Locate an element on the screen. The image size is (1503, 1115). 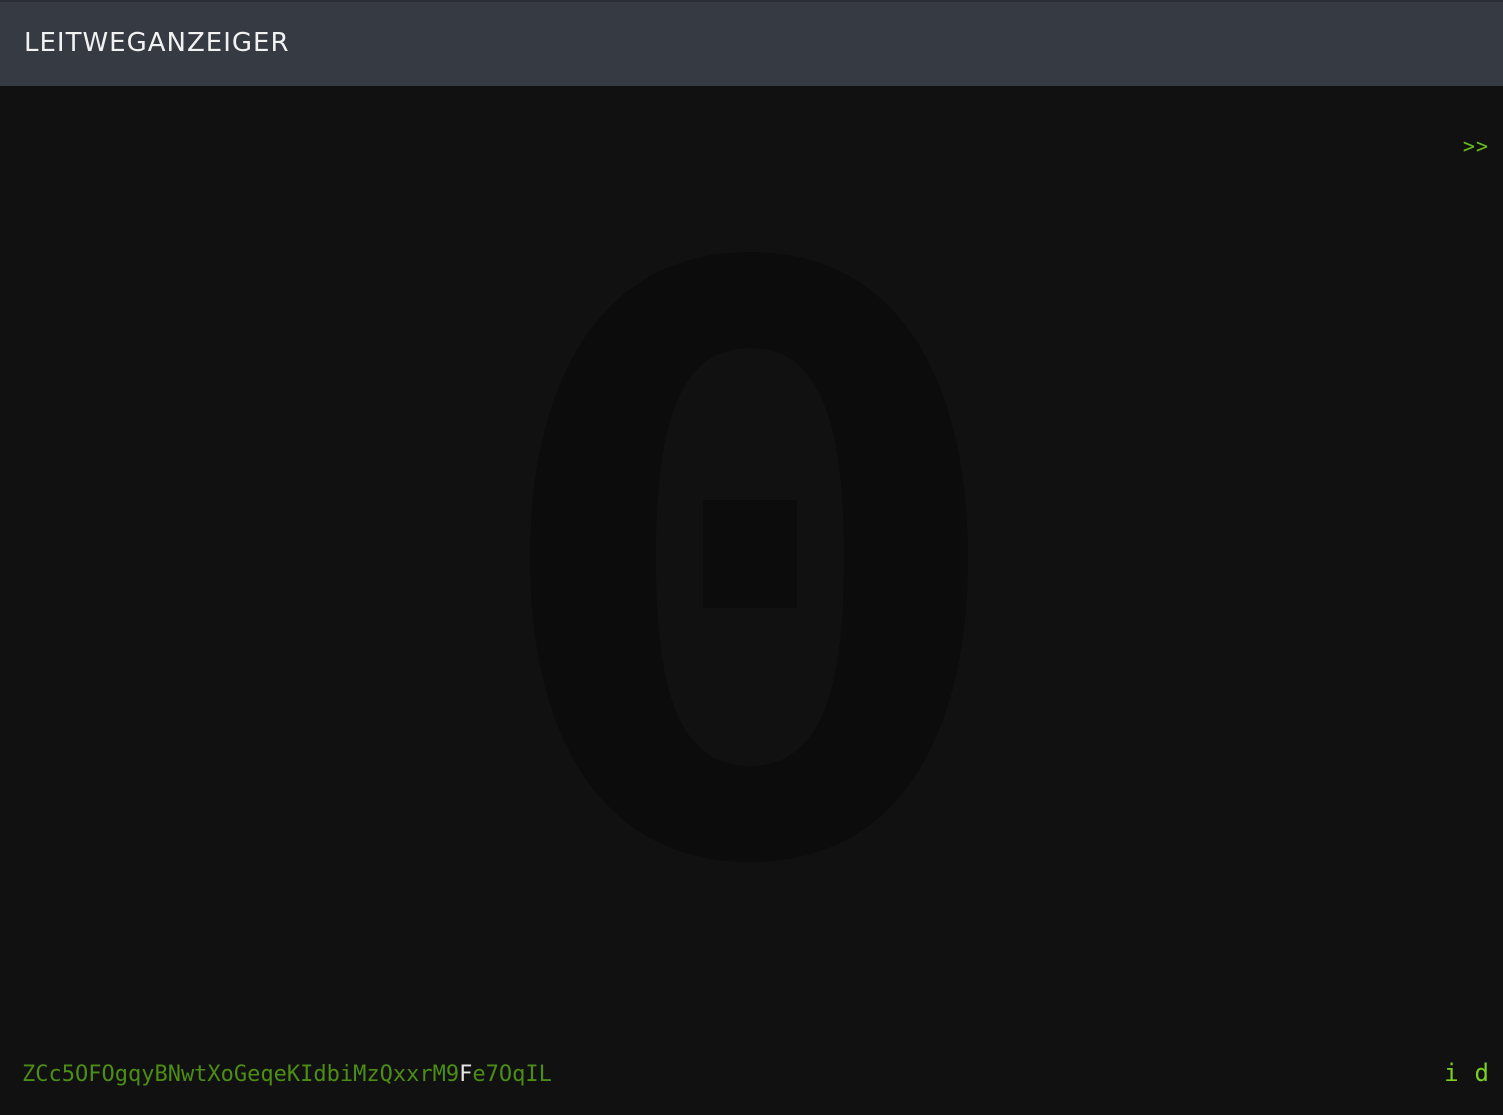
route-code: ZCc5OFOgqyBNwtXoGeqeKIdbiMzQxxrM9Fe7OqIL is located at coordinates (287, 1075).